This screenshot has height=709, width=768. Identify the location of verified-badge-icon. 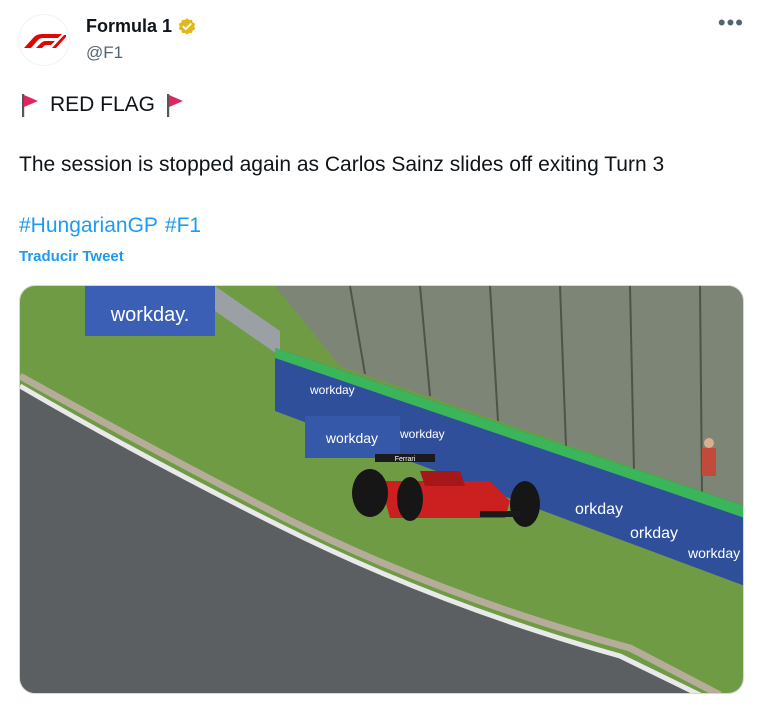
(187, 26).